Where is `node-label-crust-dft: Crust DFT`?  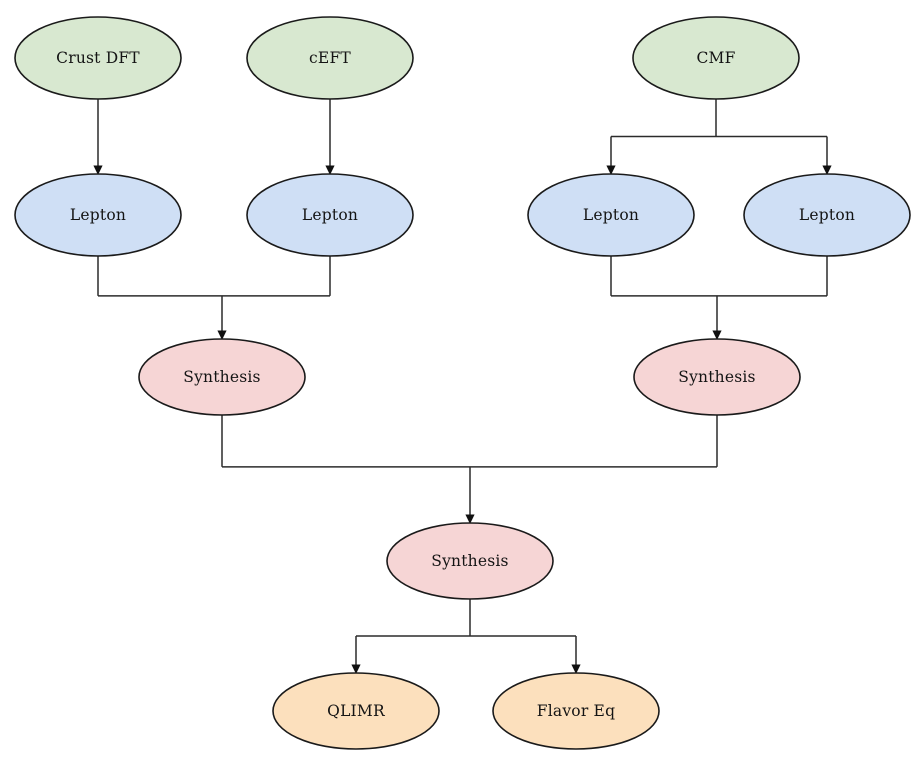 node-label-crust-dft: Crust DFT is located at coordinates (98, 58).